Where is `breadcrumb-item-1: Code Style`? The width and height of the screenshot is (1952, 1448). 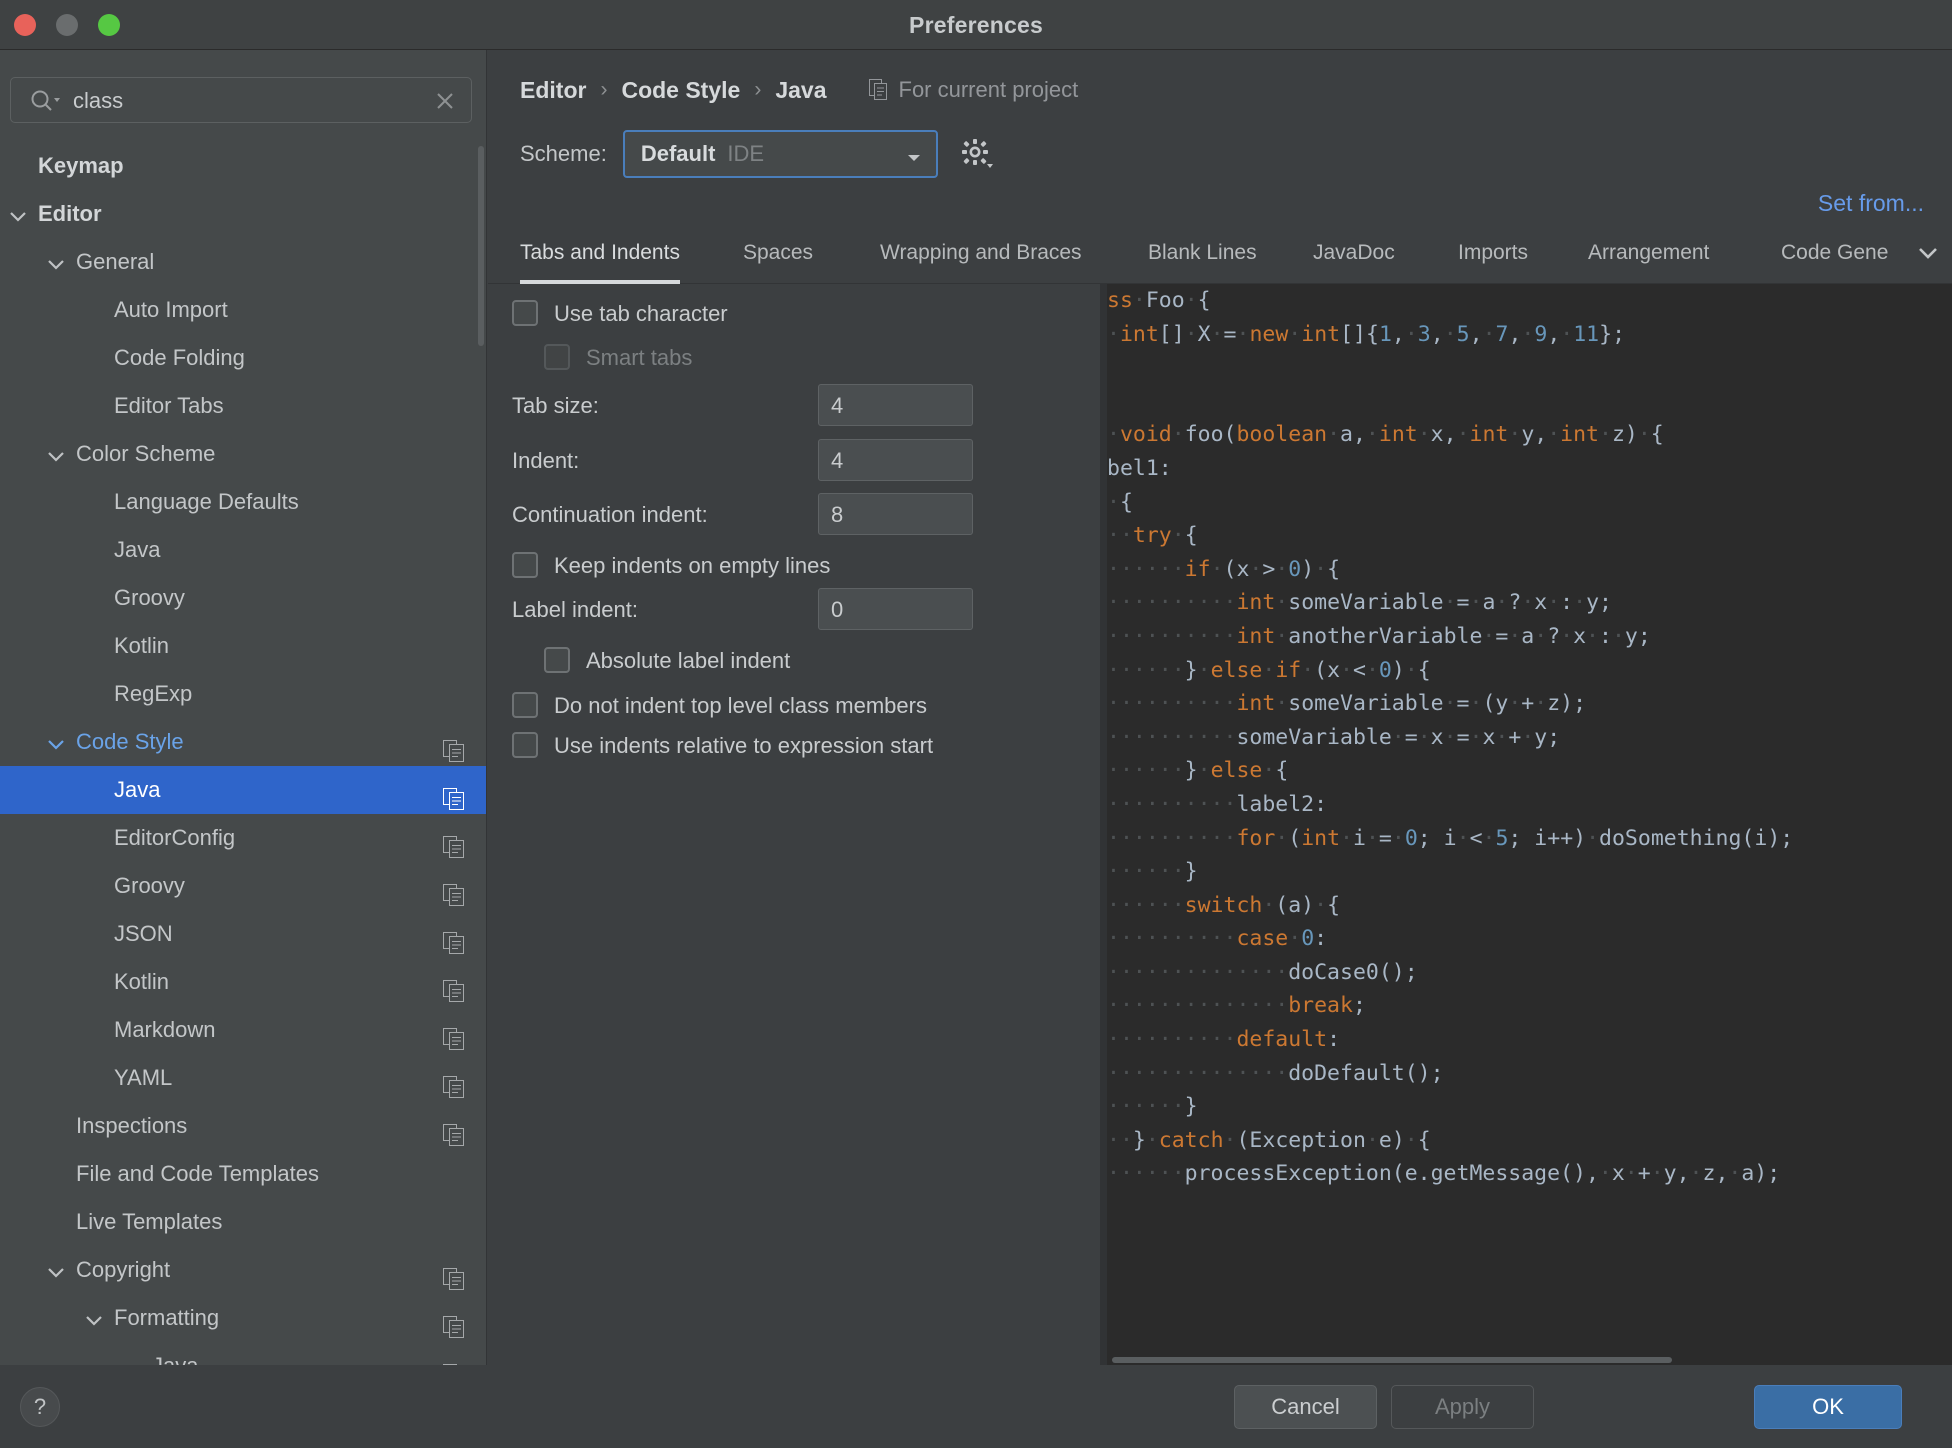 breadcrumb-item-1: Code Style is located at coordinates (680, 90).